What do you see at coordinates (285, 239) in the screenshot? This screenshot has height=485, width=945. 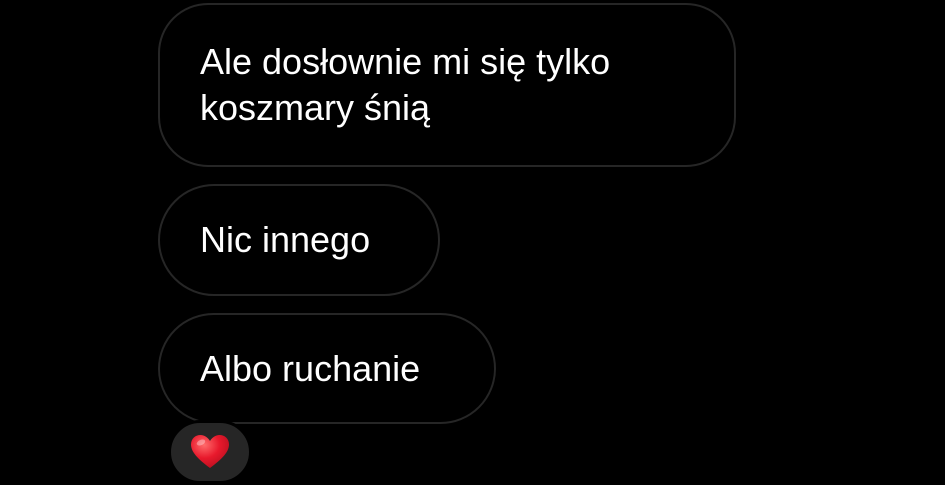 I see `message-text: Nic innego` at bounding box center [285, 239].